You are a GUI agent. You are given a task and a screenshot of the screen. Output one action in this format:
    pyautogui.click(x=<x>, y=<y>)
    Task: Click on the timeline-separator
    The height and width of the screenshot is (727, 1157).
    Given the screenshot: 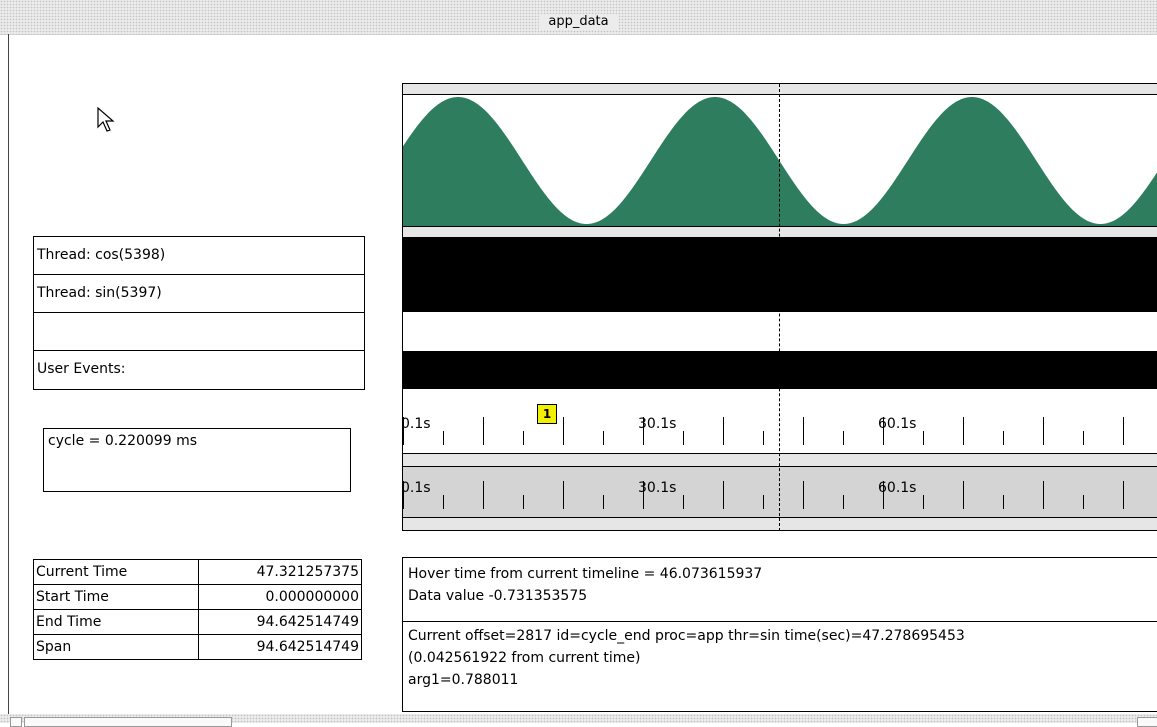 What is the action you would take?
    pyautogui.click(x=780, y=460)
    